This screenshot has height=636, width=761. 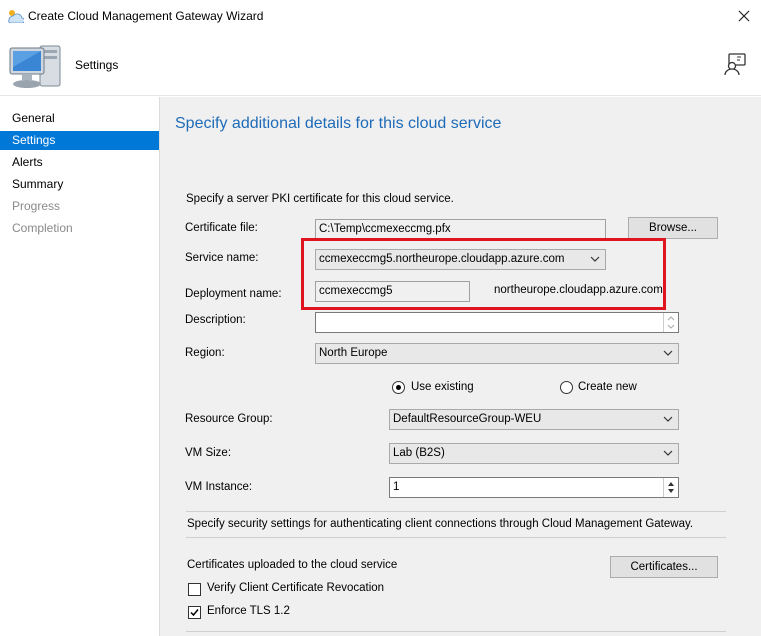 I want to click on scroll-arrows-icon, so click(x=671, y=322).